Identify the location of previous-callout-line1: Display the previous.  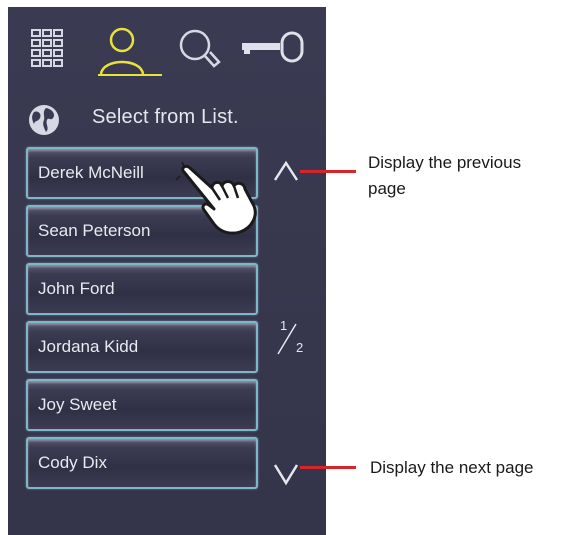
(445, 162).